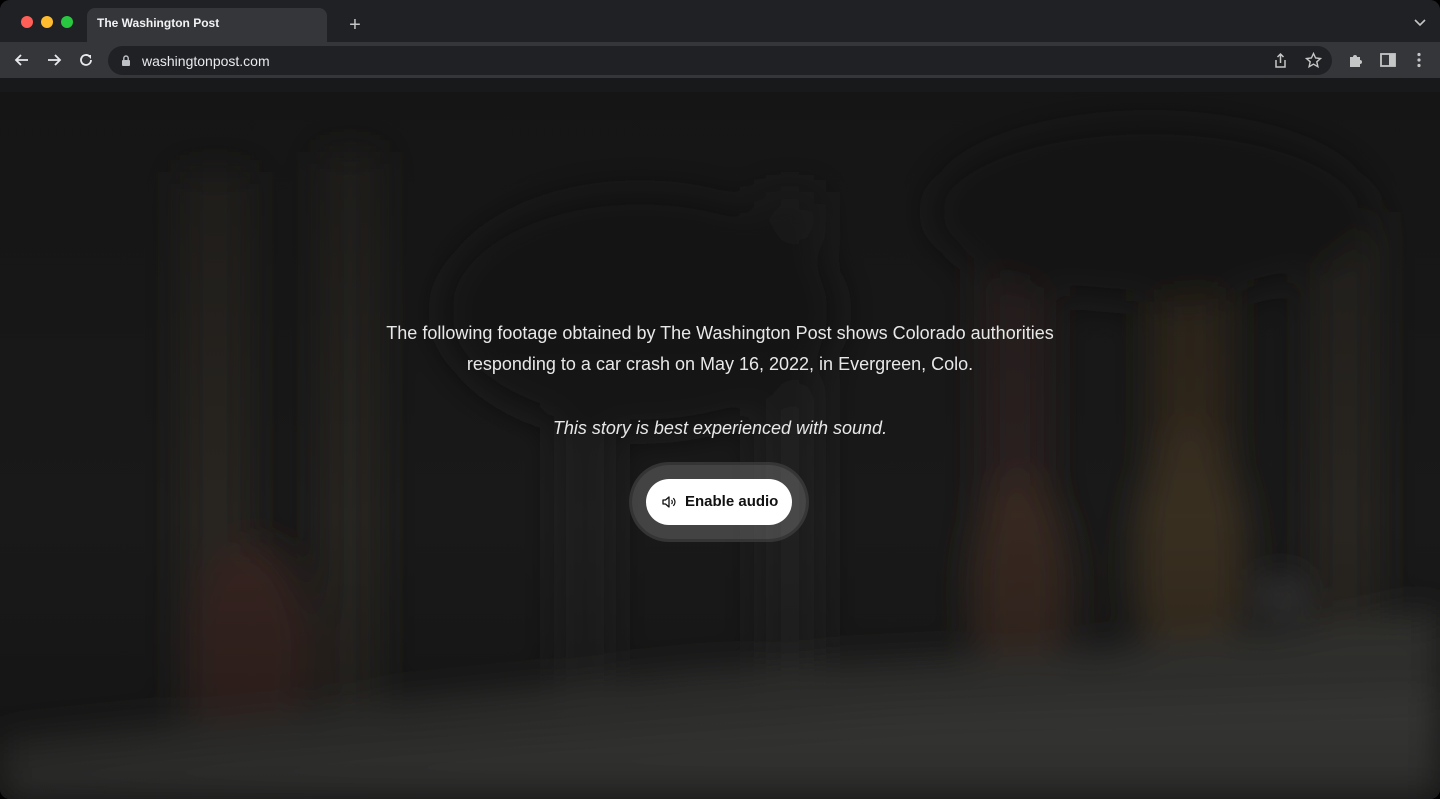 Image resolution: width=1440 pixels, height=799 pixels. What do you see at coordinates (67, 22) in the screenshot?
I see `maximize-window-button` at bounding box center [67, 22].